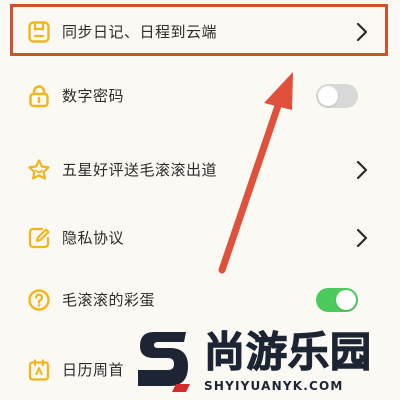 The width and height of the screenshot is (400, 400). What do you see at coordinates (164, 362) in the screenshot?
I see `watermark-logo-icon` at bounding box center [164, 362].